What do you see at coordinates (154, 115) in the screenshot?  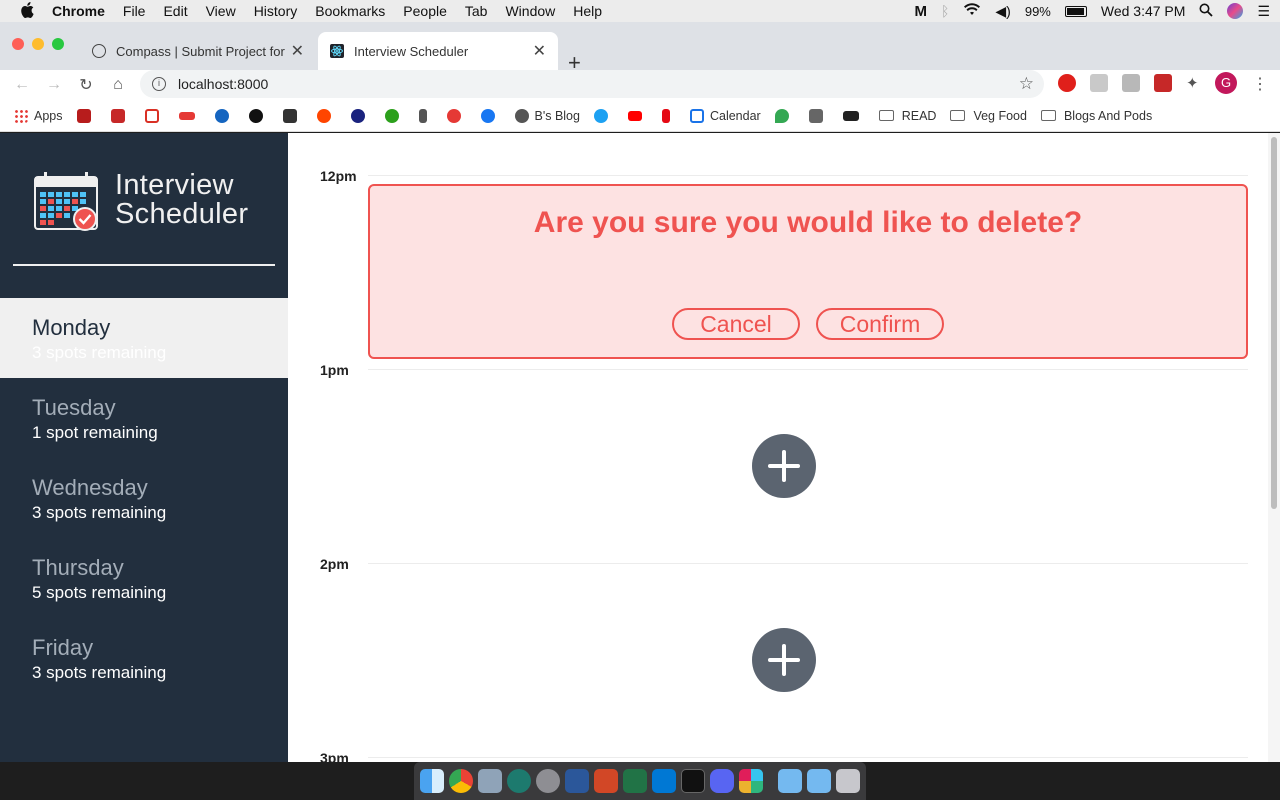 I see `bookmark-gmail` at bounding box center [154, 115].